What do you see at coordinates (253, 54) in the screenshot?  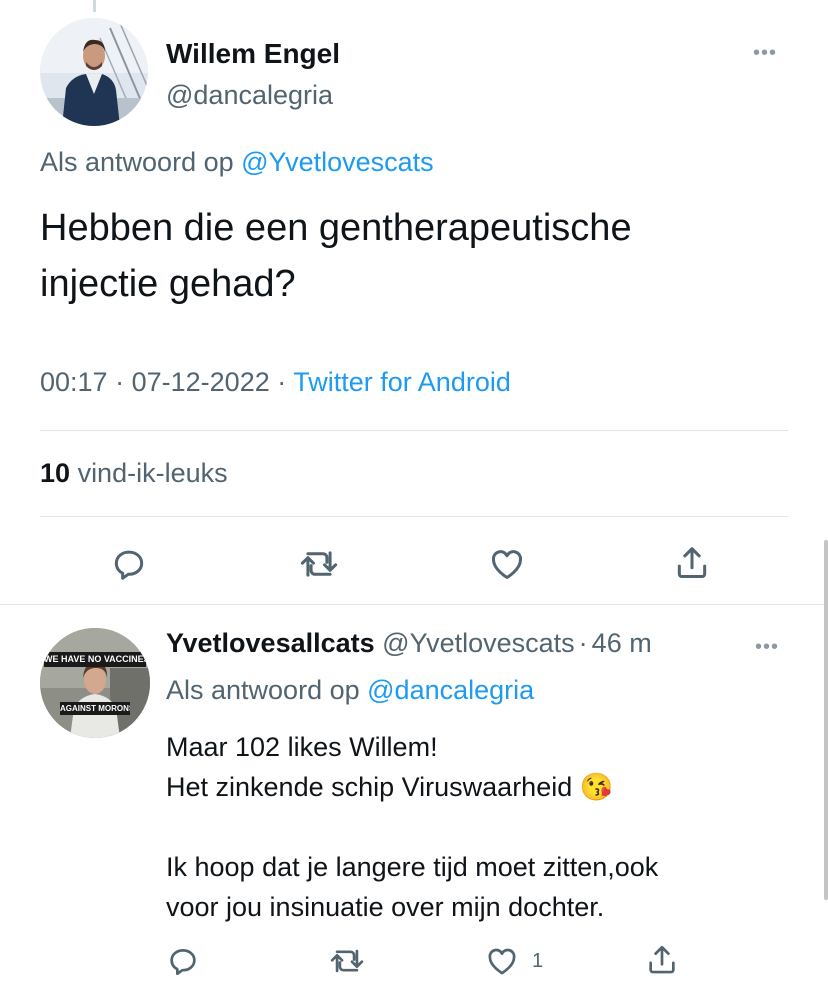 I see `author-name: Willem Engel` at bounding box center [253, 54].